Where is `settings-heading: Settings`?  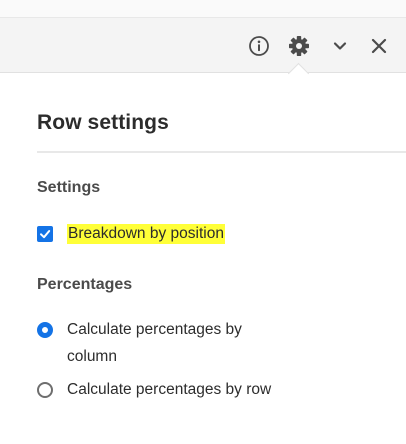
settings-heading: Settings is located at coordinates (69, 187).